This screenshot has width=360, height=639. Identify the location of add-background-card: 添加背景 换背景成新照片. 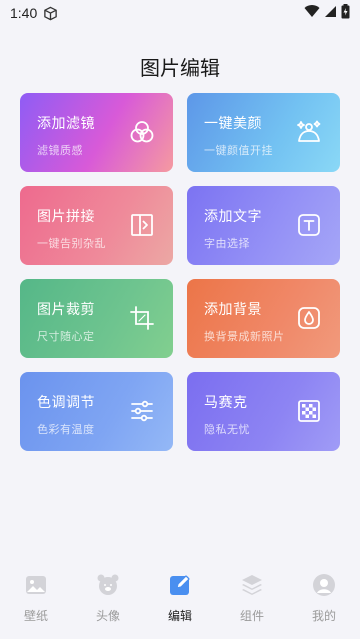
(263, 318).